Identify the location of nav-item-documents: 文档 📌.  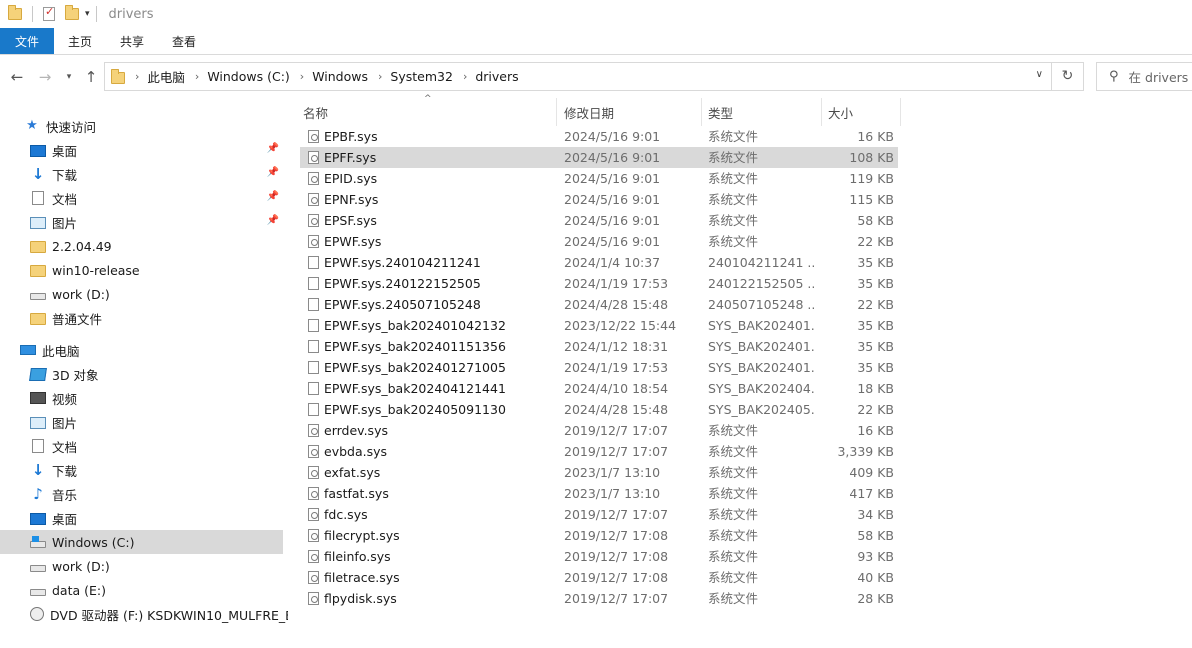
(141, 198).